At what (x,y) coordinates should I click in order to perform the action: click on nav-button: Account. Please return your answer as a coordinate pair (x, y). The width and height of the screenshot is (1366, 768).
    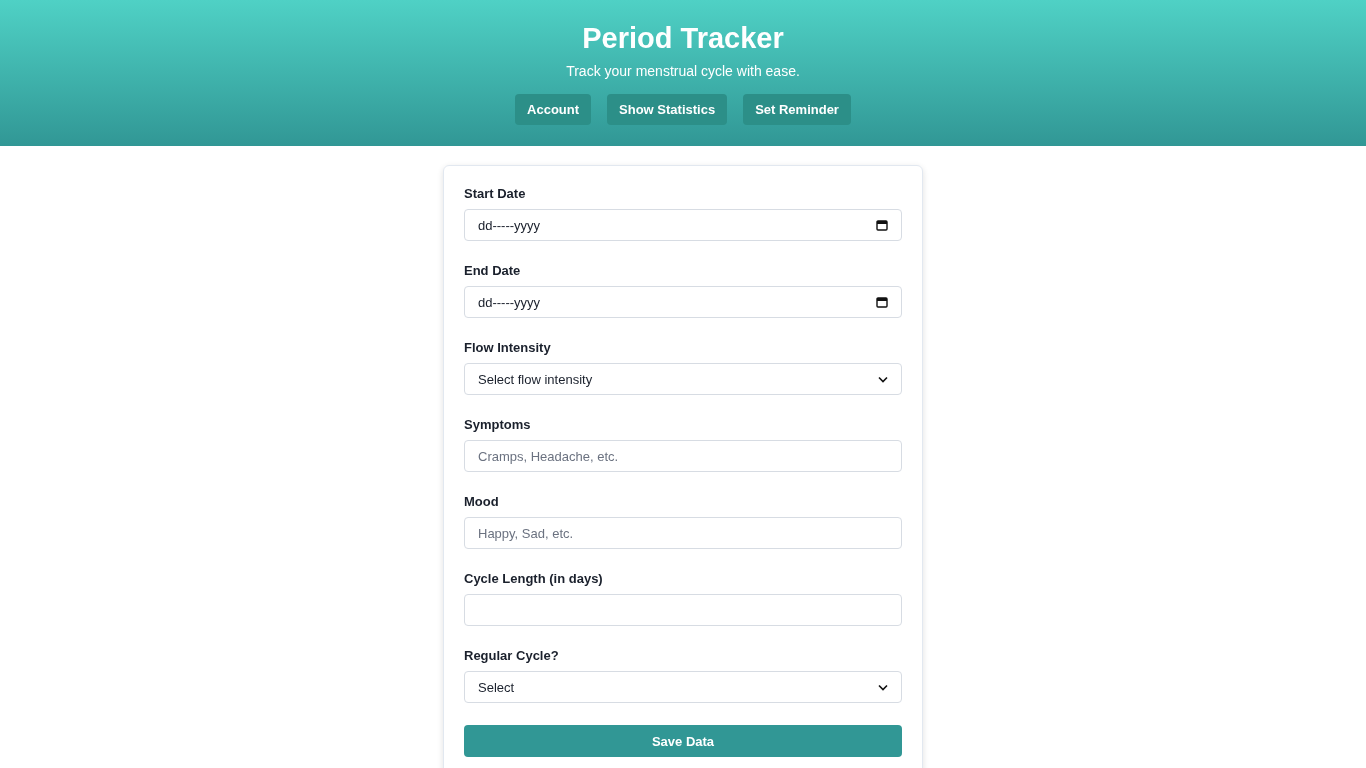
    Looking at the image, I should click on (553, 109).